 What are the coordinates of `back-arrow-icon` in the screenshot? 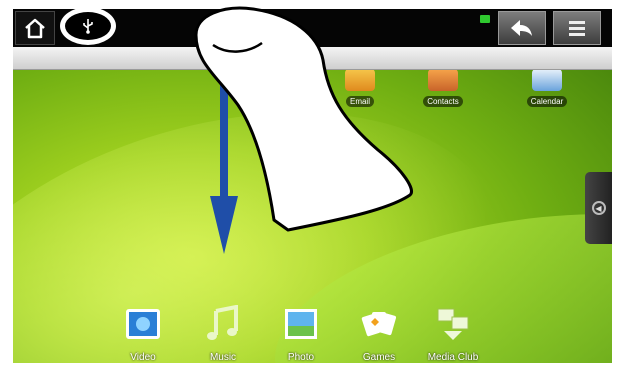 It's located at (521, 28).